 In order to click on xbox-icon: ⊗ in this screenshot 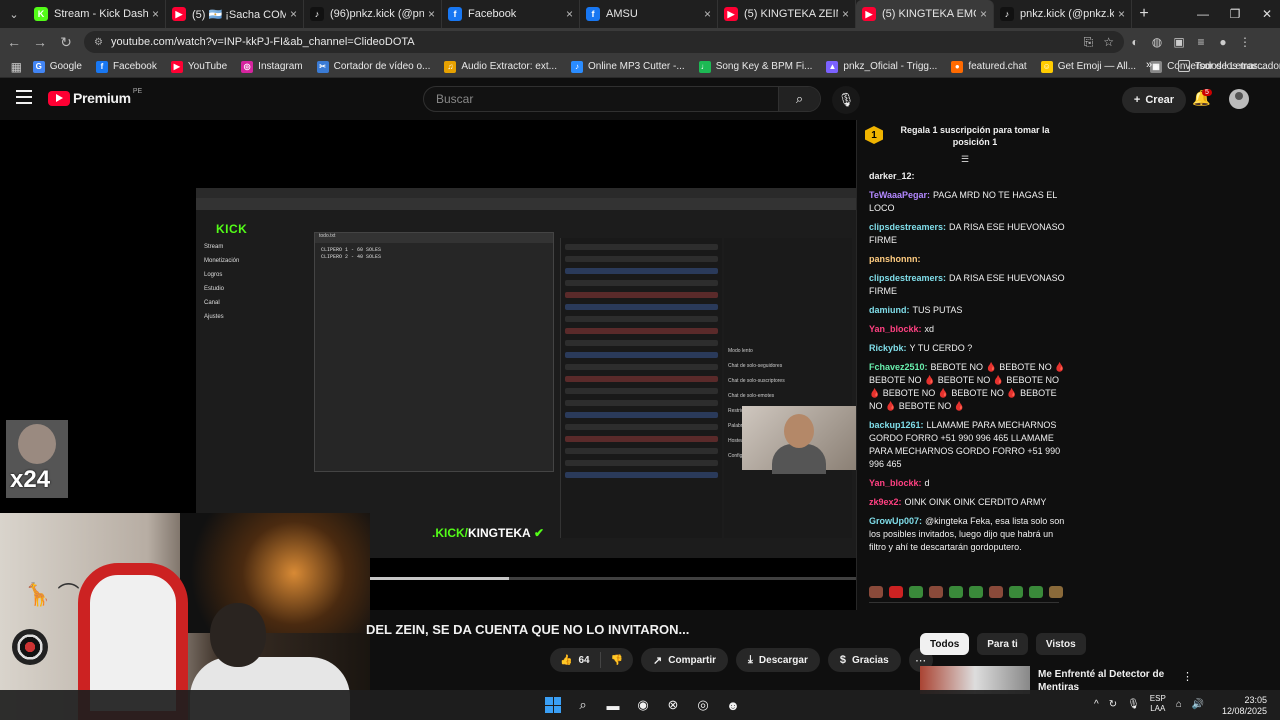, I will do `click(673, 705)`.